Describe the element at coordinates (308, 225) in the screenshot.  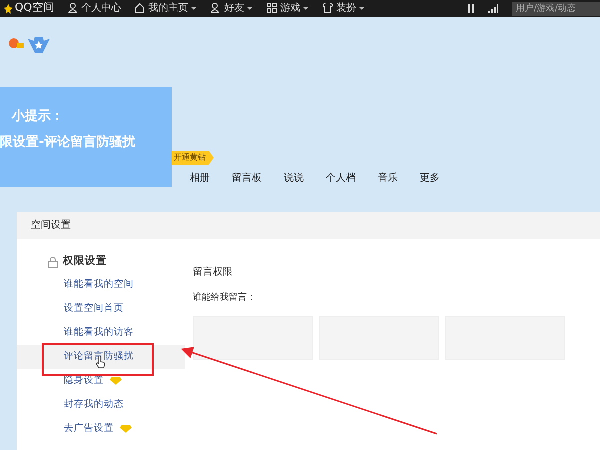
I see `panel-title: 空间设置` at that location.